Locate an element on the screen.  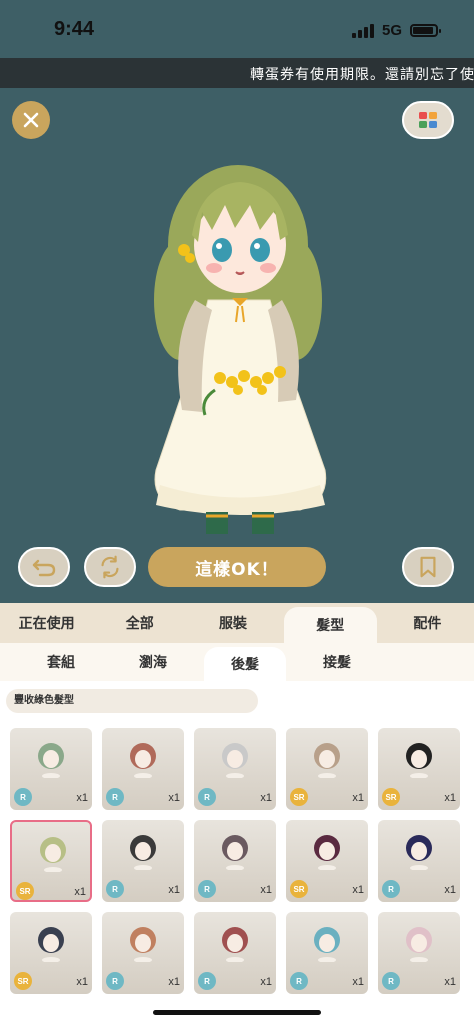
category-tabs: 正在使用 全部 服裝 髮型 配件 is located at coordinates (237, 623).